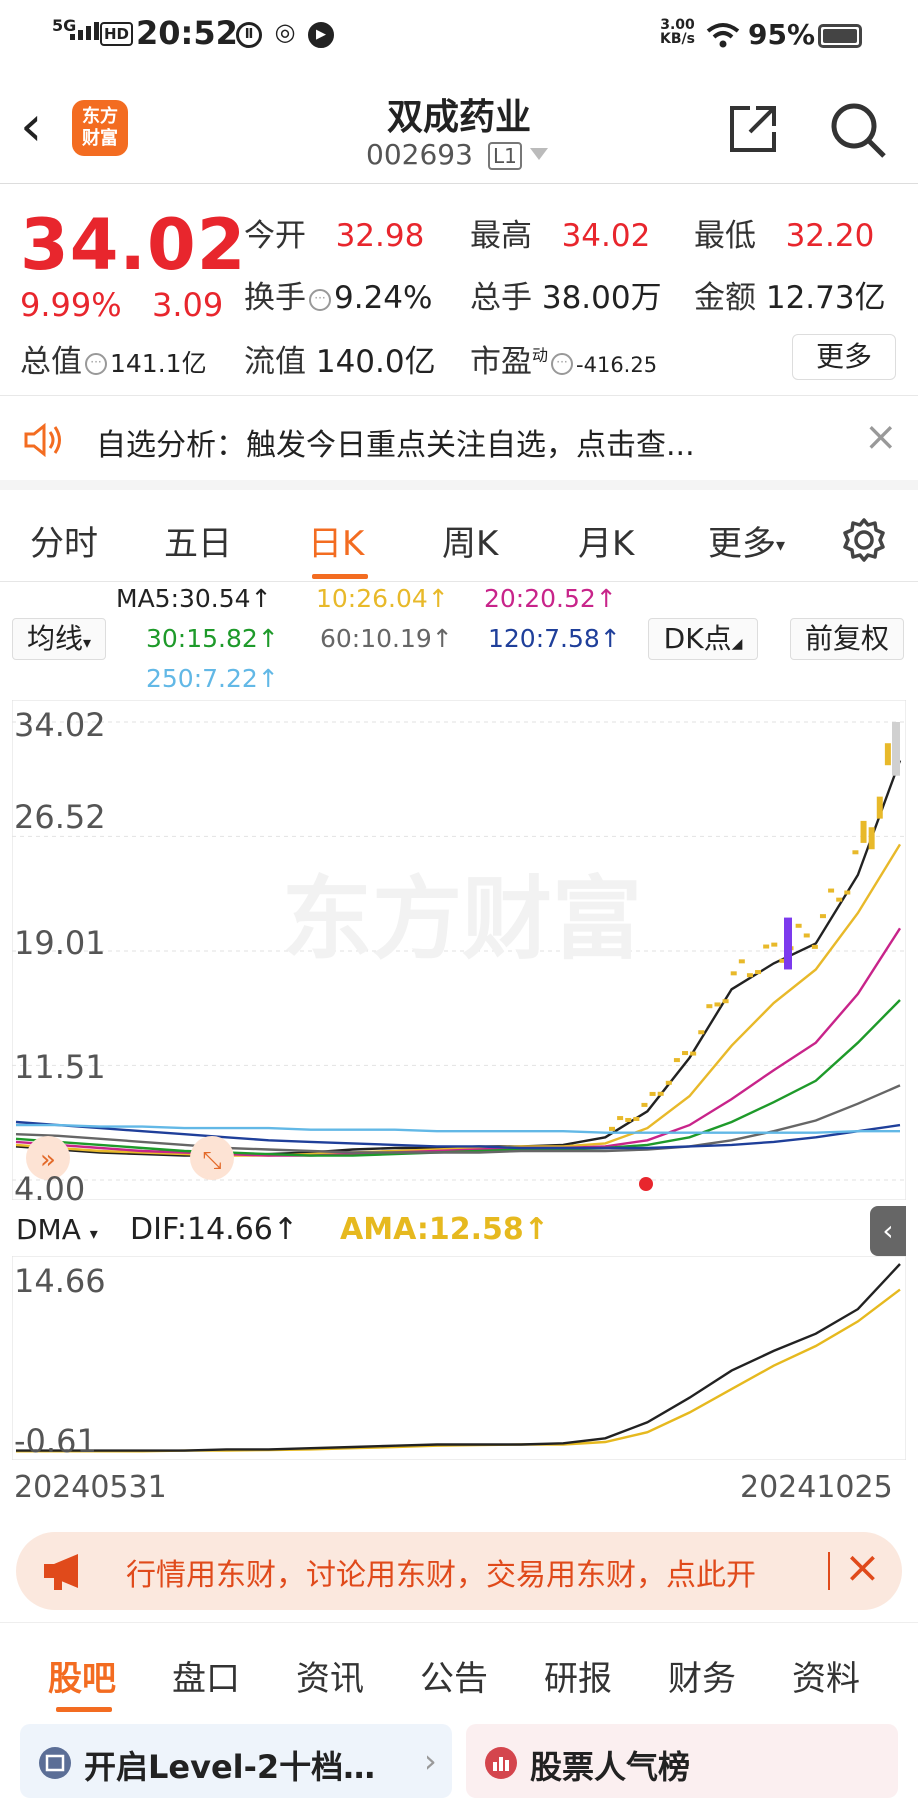 This screenshot has height=1798, width=918. Describe the element at coordinates (90, 1487) in the screenshot. I see `x-start-date: 20240531` at that location.